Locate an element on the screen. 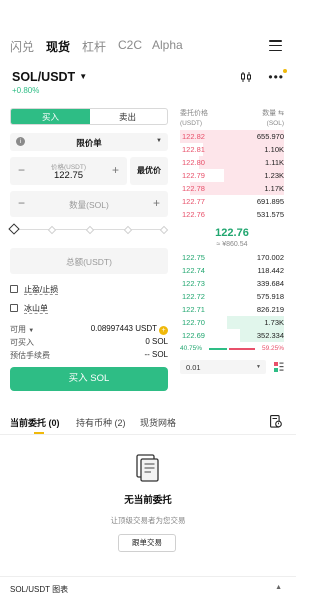  tab-convert: 闪兑 is located at coordinates (22, 46).